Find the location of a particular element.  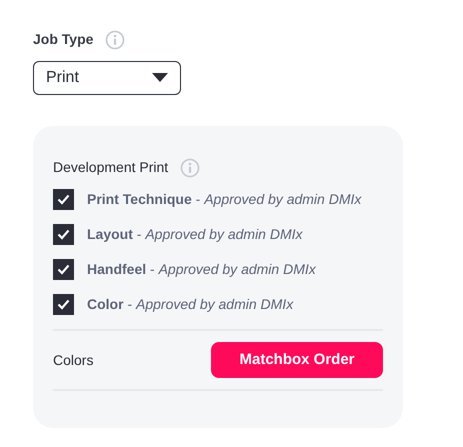

section-title: Development Print is located at coordinates (110, 167).